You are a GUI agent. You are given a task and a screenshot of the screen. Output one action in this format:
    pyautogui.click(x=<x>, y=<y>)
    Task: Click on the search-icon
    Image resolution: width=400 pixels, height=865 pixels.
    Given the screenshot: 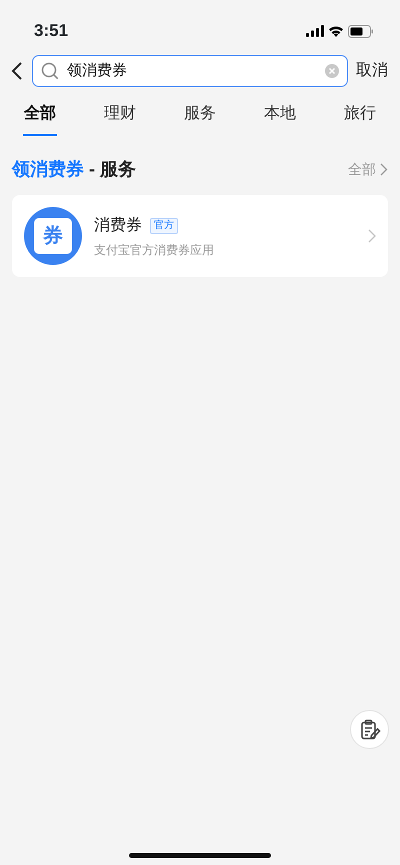 What is the action you would take?
    pyautogui.click(x=50, y=71)
    